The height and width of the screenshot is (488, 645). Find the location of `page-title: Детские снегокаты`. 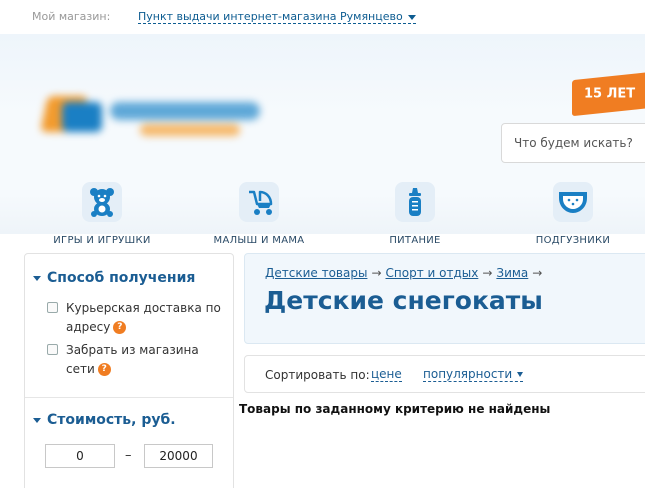

page-title: Детские снегокаты is located at coordinates (403, 300).